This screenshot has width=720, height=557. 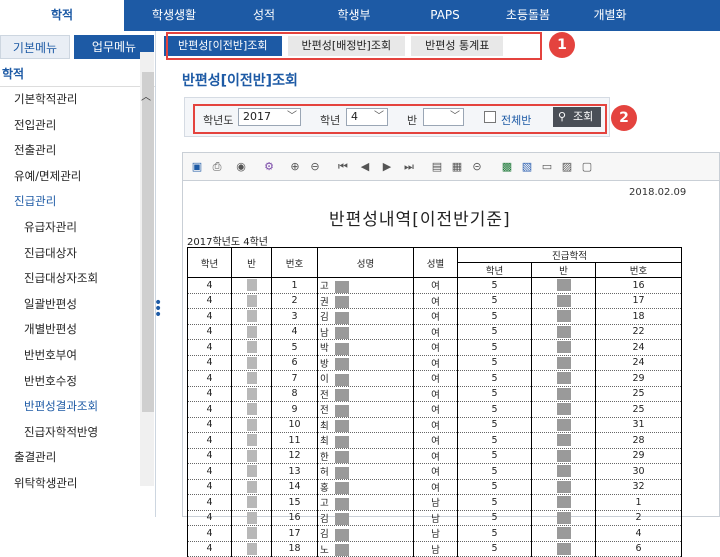 I want to click on sidebar-item: 반번호부여, so click(x=77, y=356).